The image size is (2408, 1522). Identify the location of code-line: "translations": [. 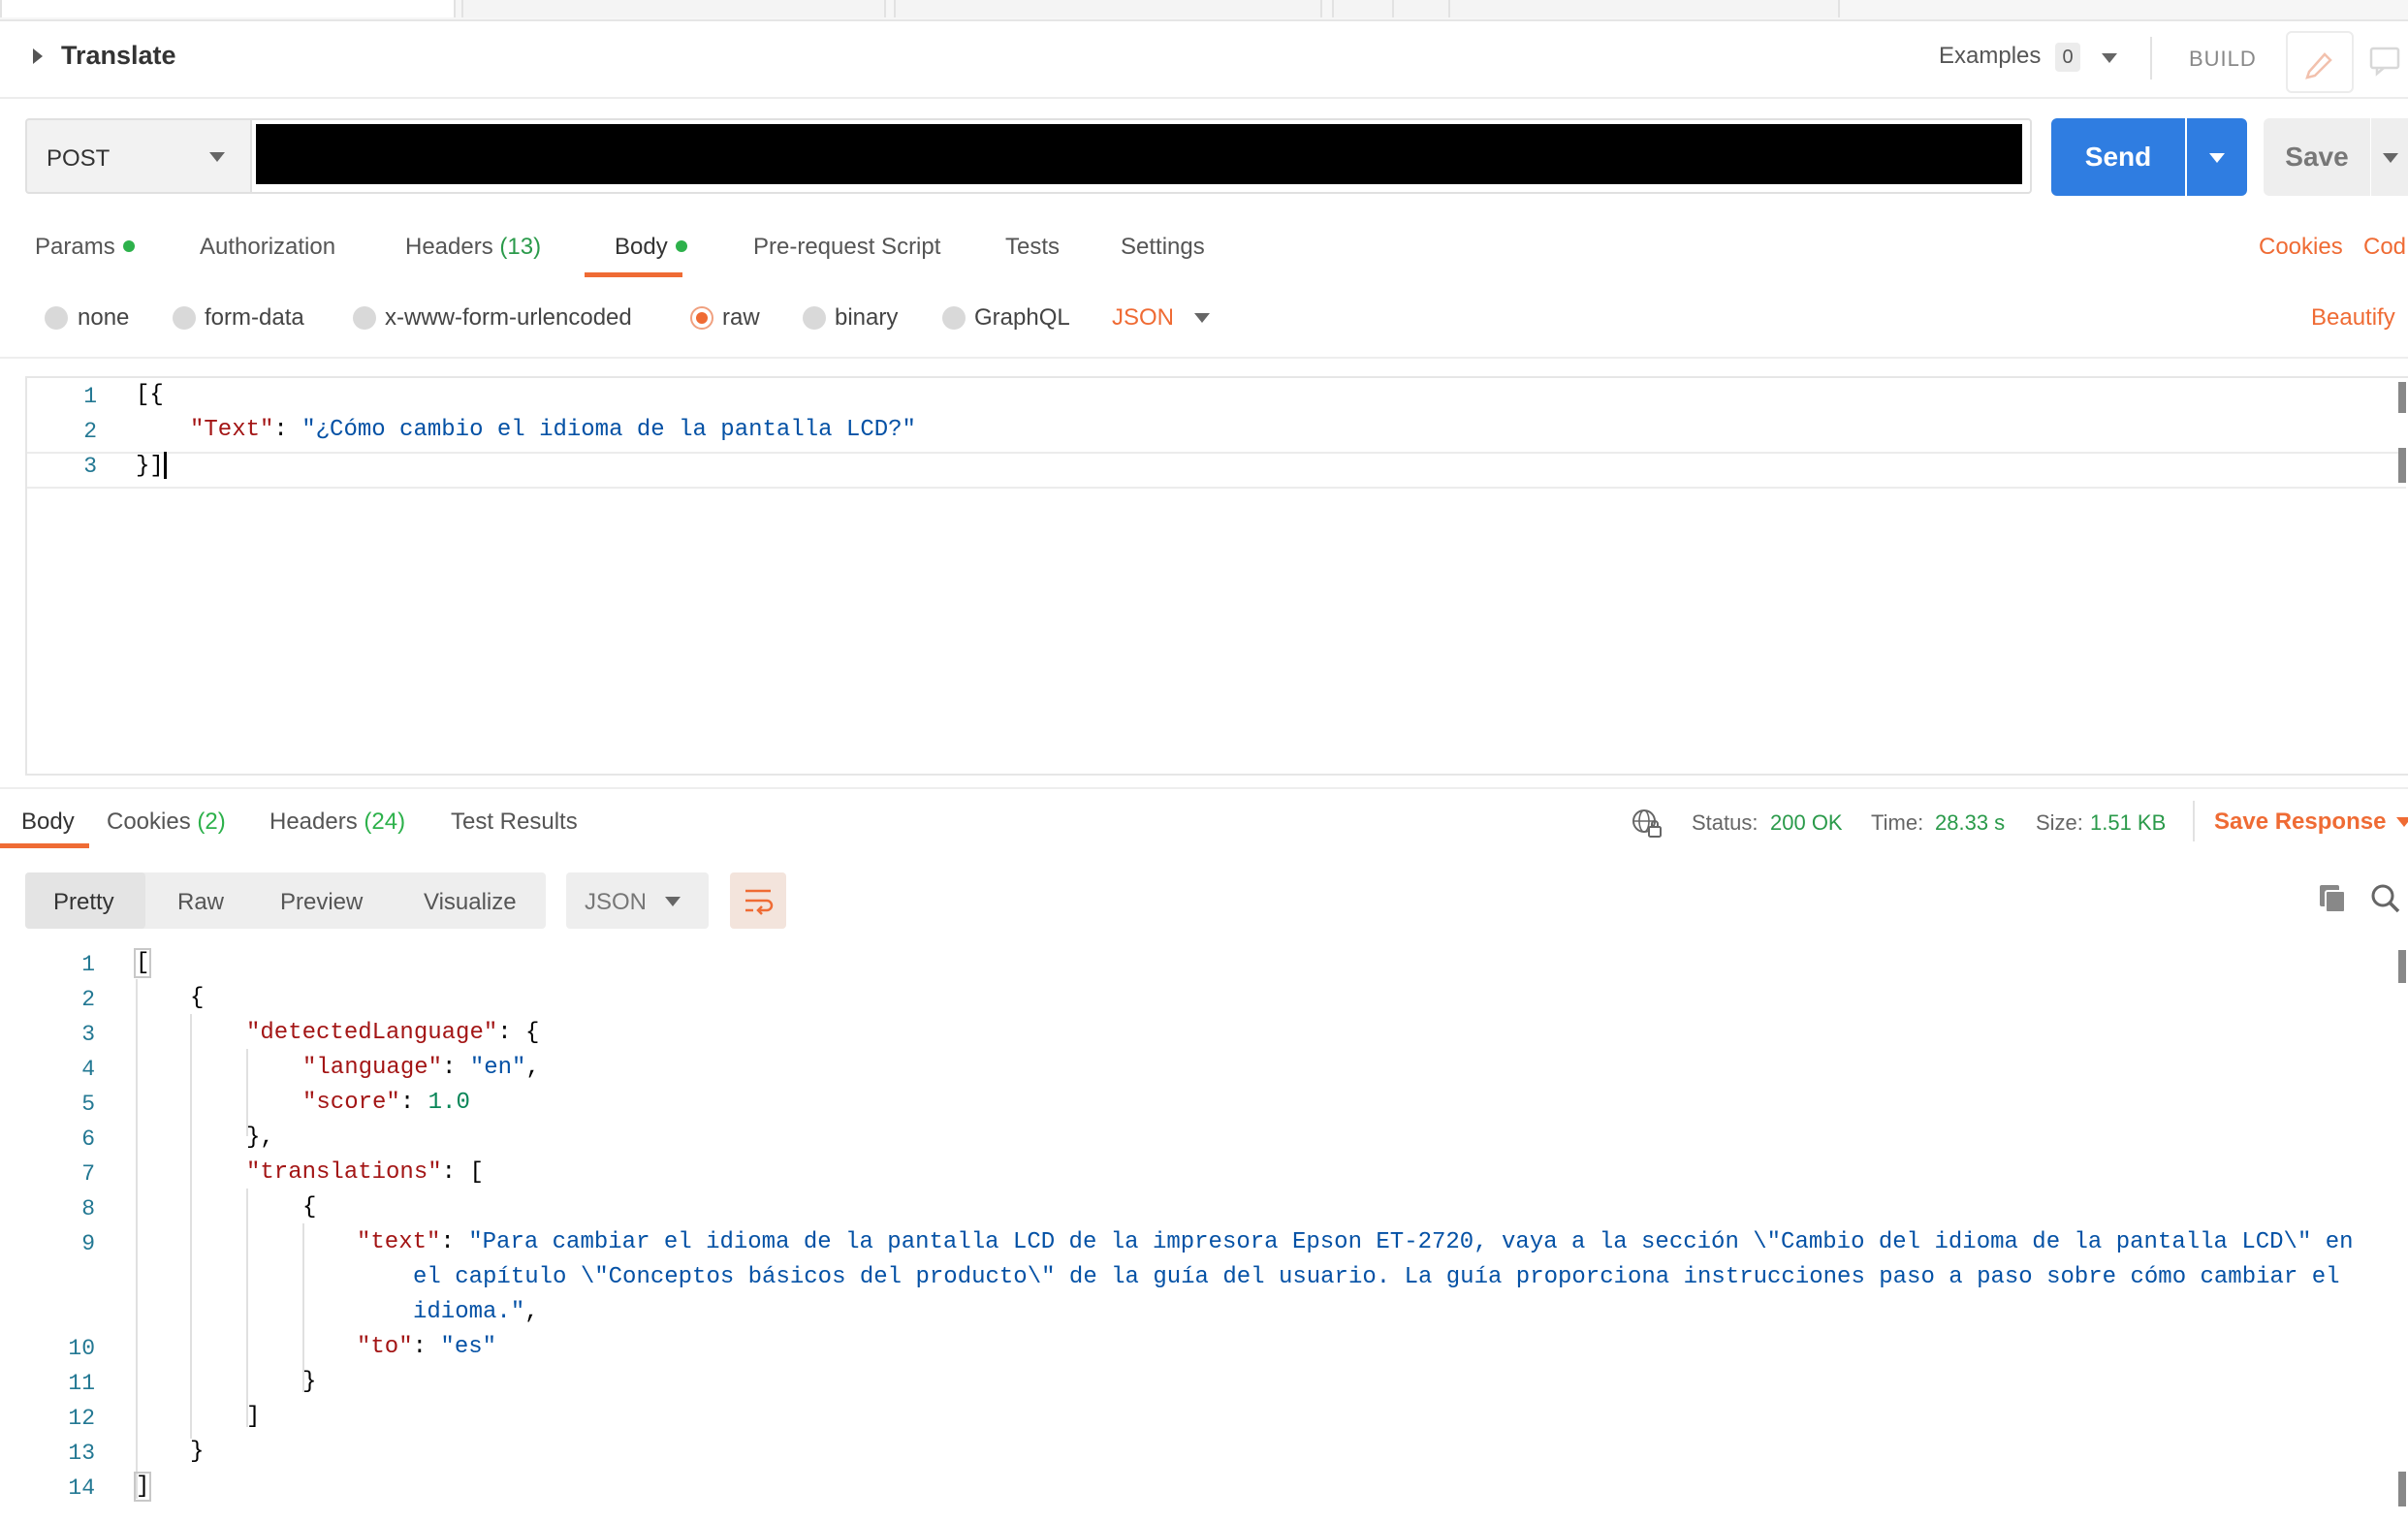
(365, 1172).